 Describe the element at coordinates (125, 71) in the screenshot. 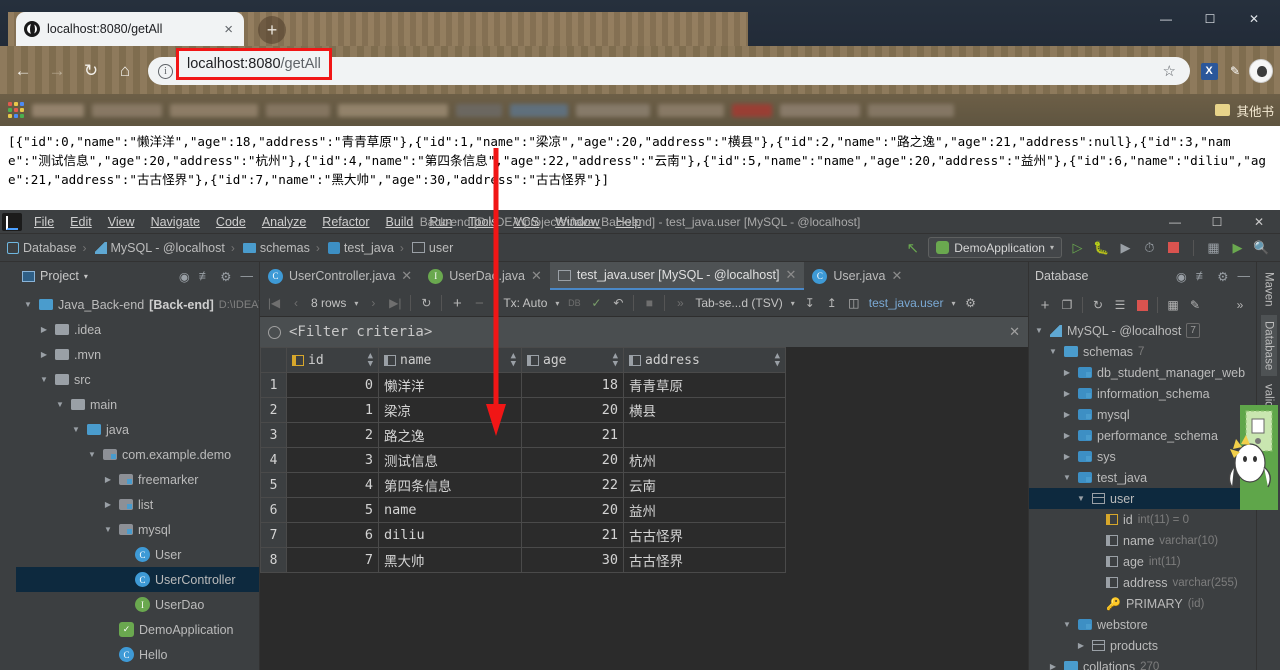

I see `home-icon: ⌂` at that location.